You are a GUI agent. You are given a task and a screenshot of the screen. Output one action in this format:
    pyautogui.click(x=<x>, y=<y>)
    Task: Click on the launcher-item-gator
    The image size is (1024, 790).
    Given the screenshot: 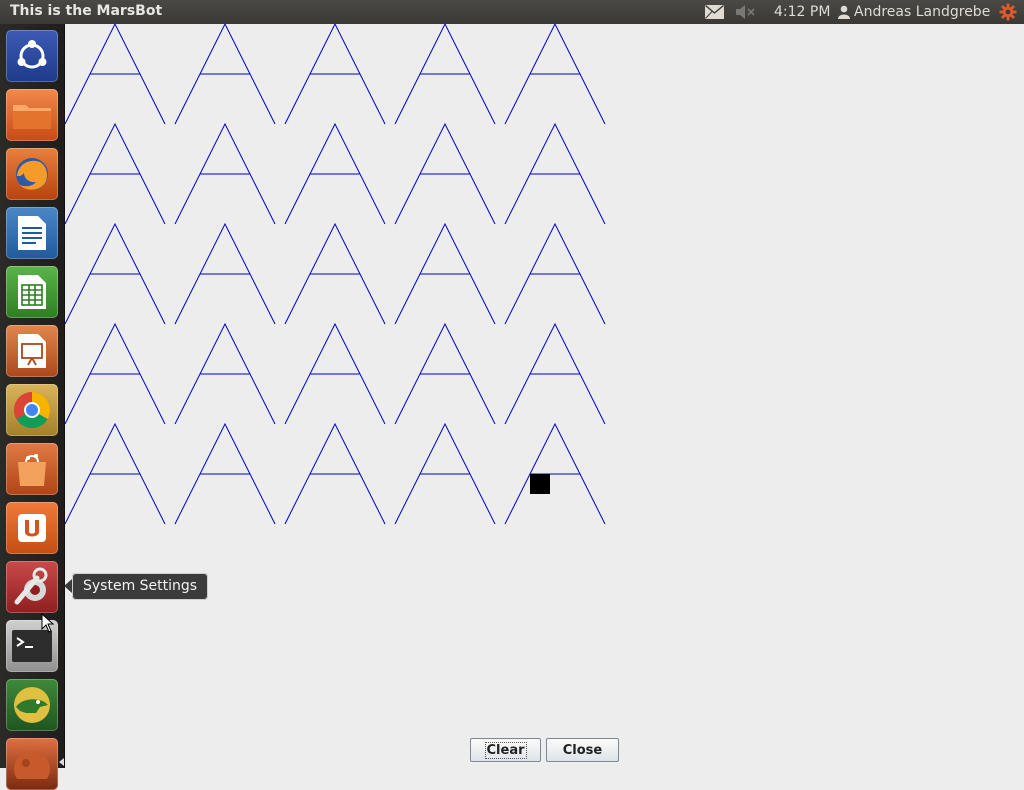 What is the action you would take?
    pyautogui.click(x=32, y=705)
    